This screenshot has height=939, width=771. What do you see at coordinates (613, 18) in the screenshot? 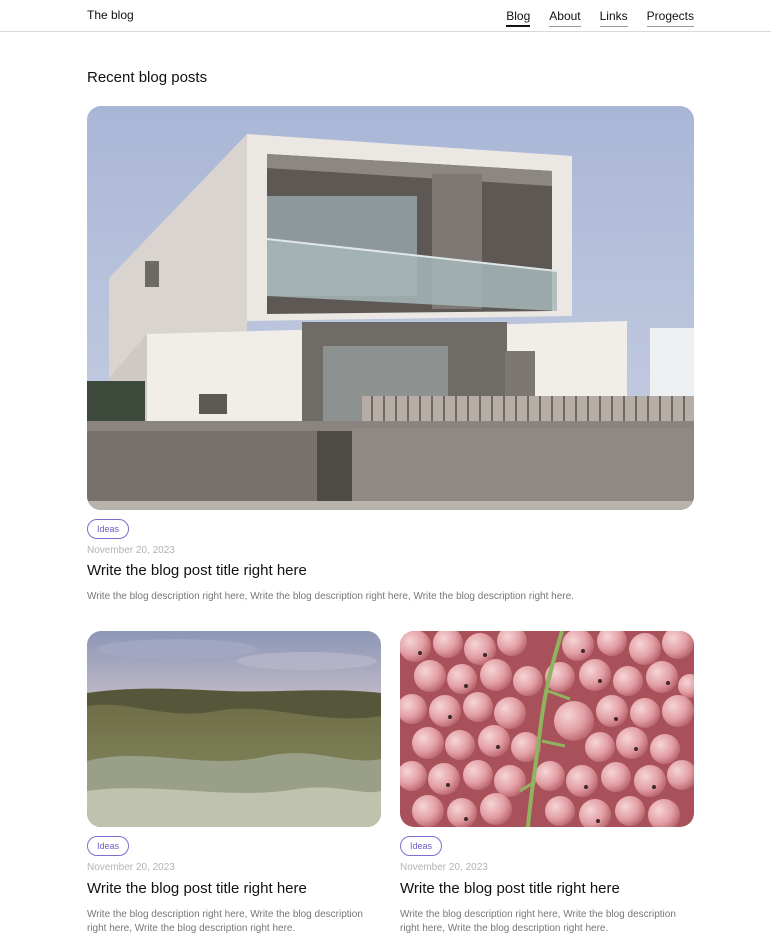
I see `nav-link-links: Links` at bounding box center [613, 18].